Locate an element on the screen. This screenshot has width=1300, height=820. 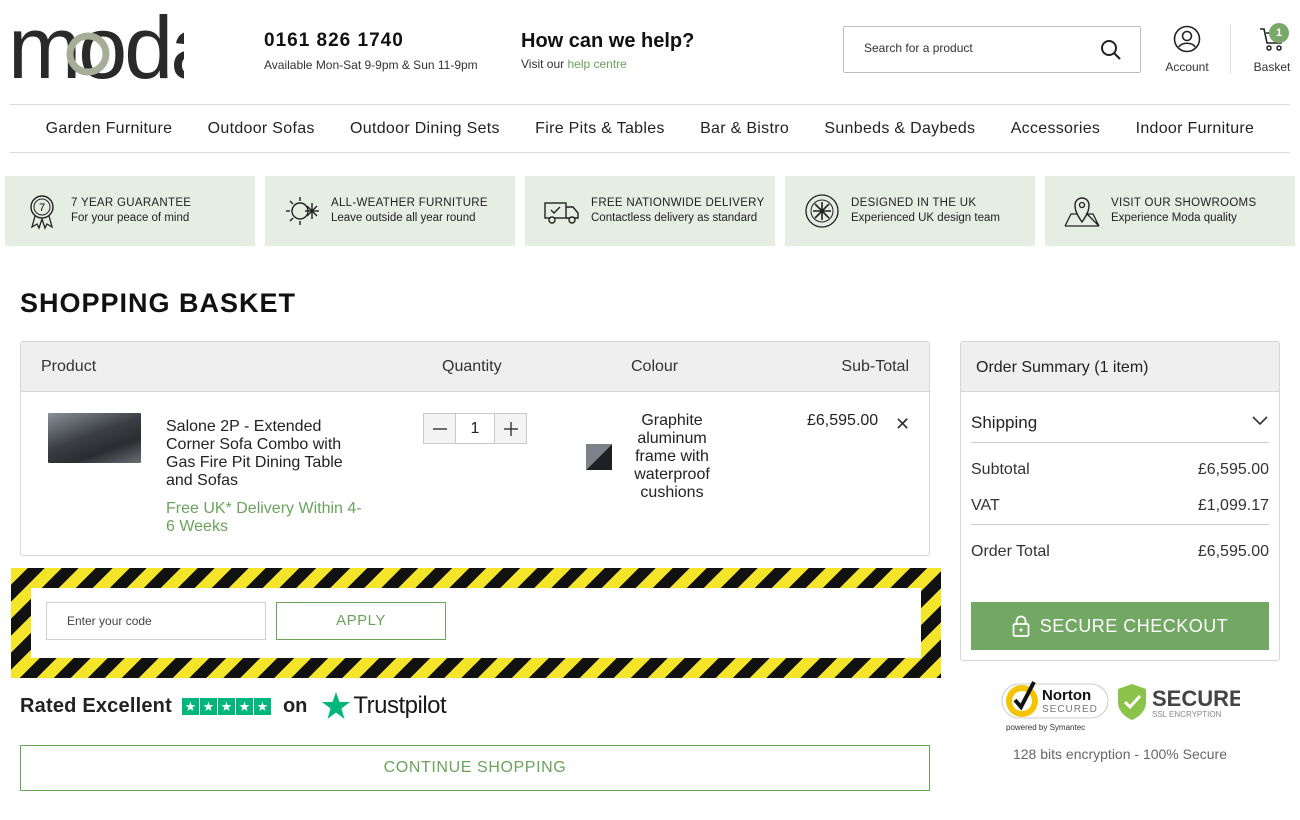
quantity-stepper: 1 is located at coordinates (475, 428).